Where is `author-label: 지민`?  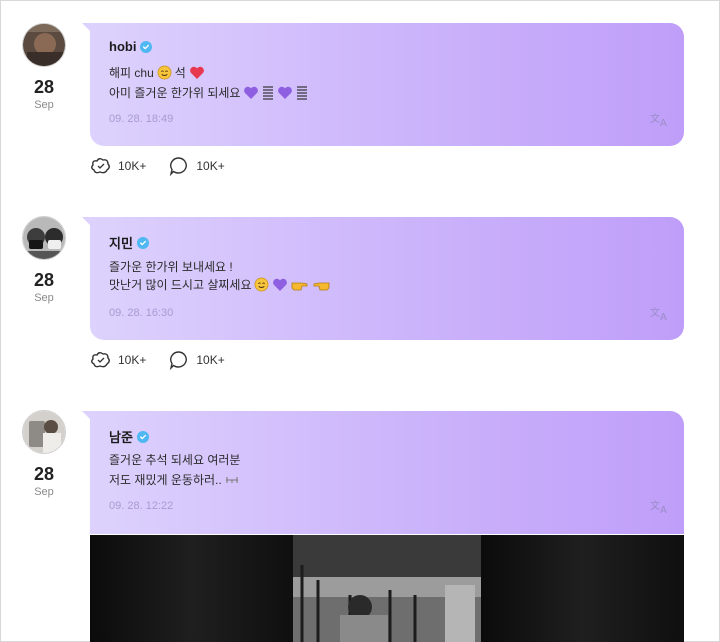 author-label: 지민 is located at coordinates (121, 243).